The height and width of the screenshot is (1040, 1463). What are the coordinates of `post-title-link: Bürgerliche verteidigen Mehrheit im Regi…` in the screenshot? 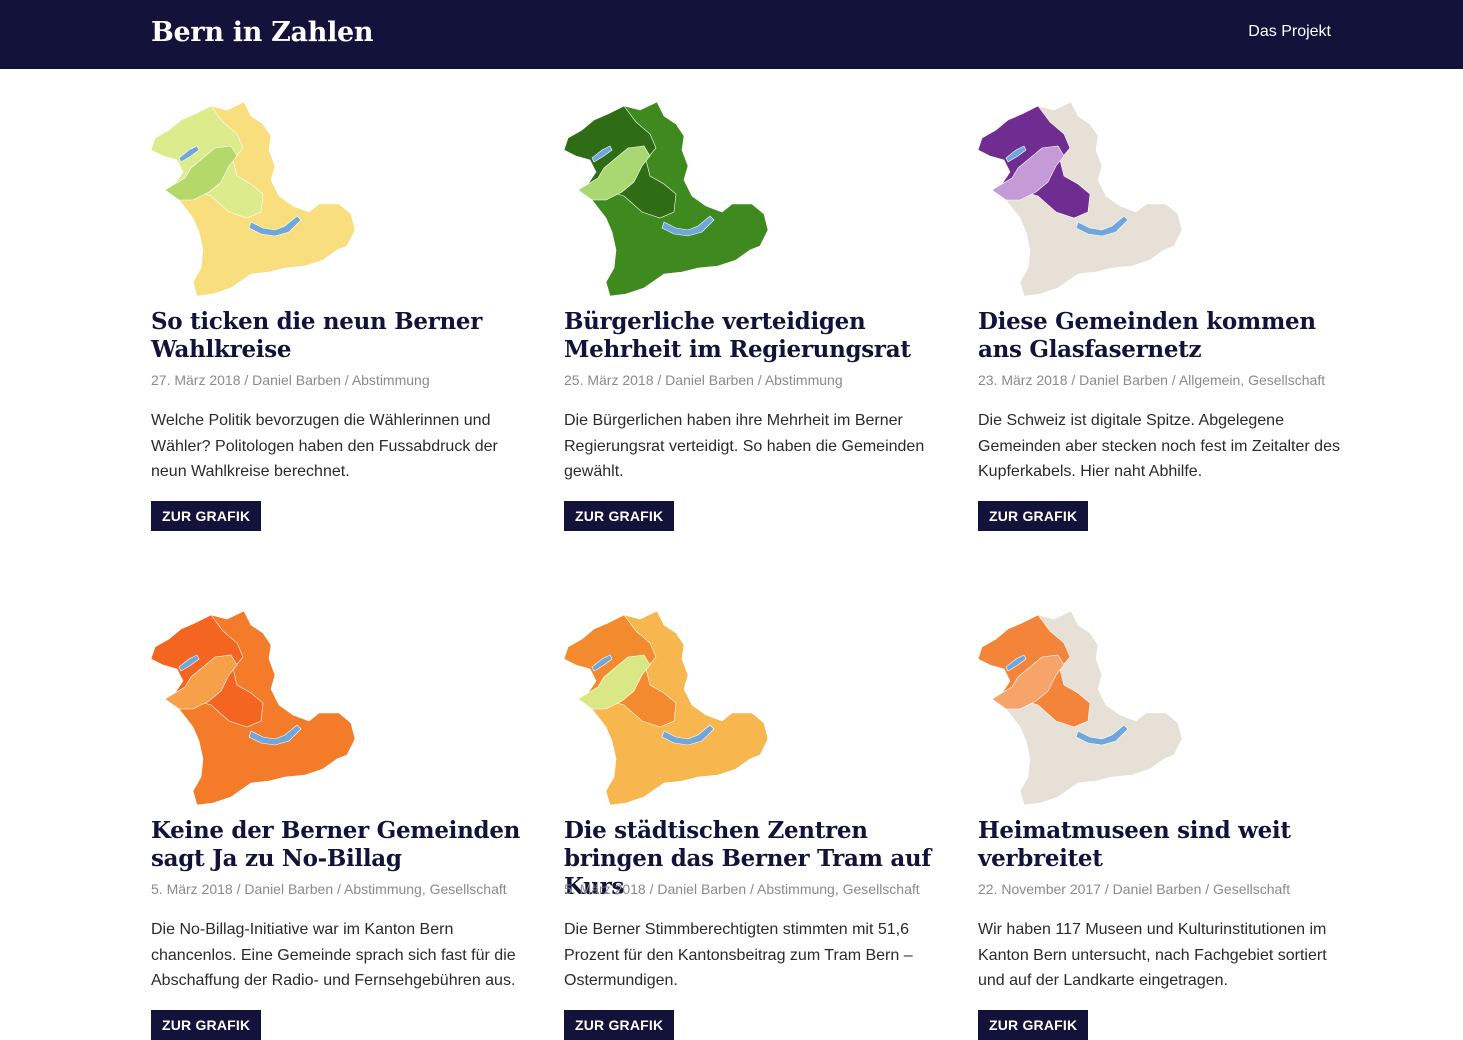 It's located at (737, 335).